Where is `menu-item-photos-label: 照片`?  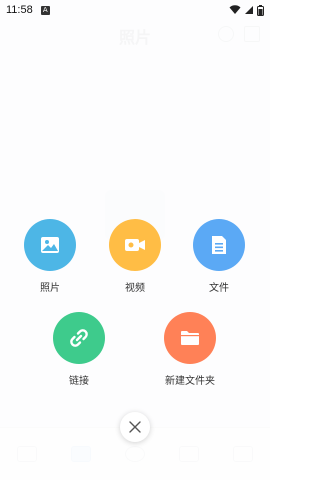 menu-item-photos-label: 照片 is located at coordinates (50, 288).